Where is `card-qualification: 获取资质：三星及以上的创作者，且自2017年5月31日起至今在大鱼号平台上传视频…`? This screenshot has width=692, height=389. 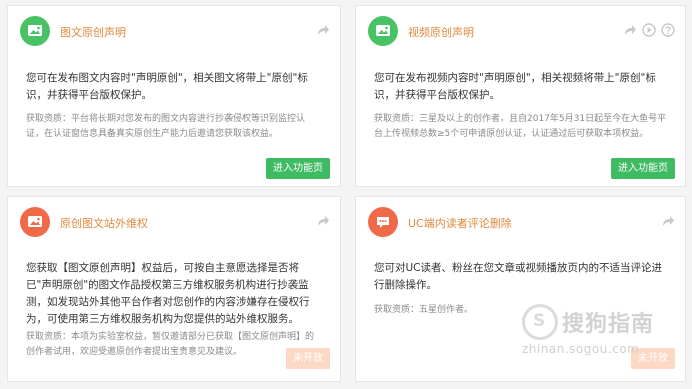
card-qualification: 获取资质：三星及以上的创作者，且自2017年5月31日起至今在大鱼号平台上传视频… is located at coordinates (520, 126).